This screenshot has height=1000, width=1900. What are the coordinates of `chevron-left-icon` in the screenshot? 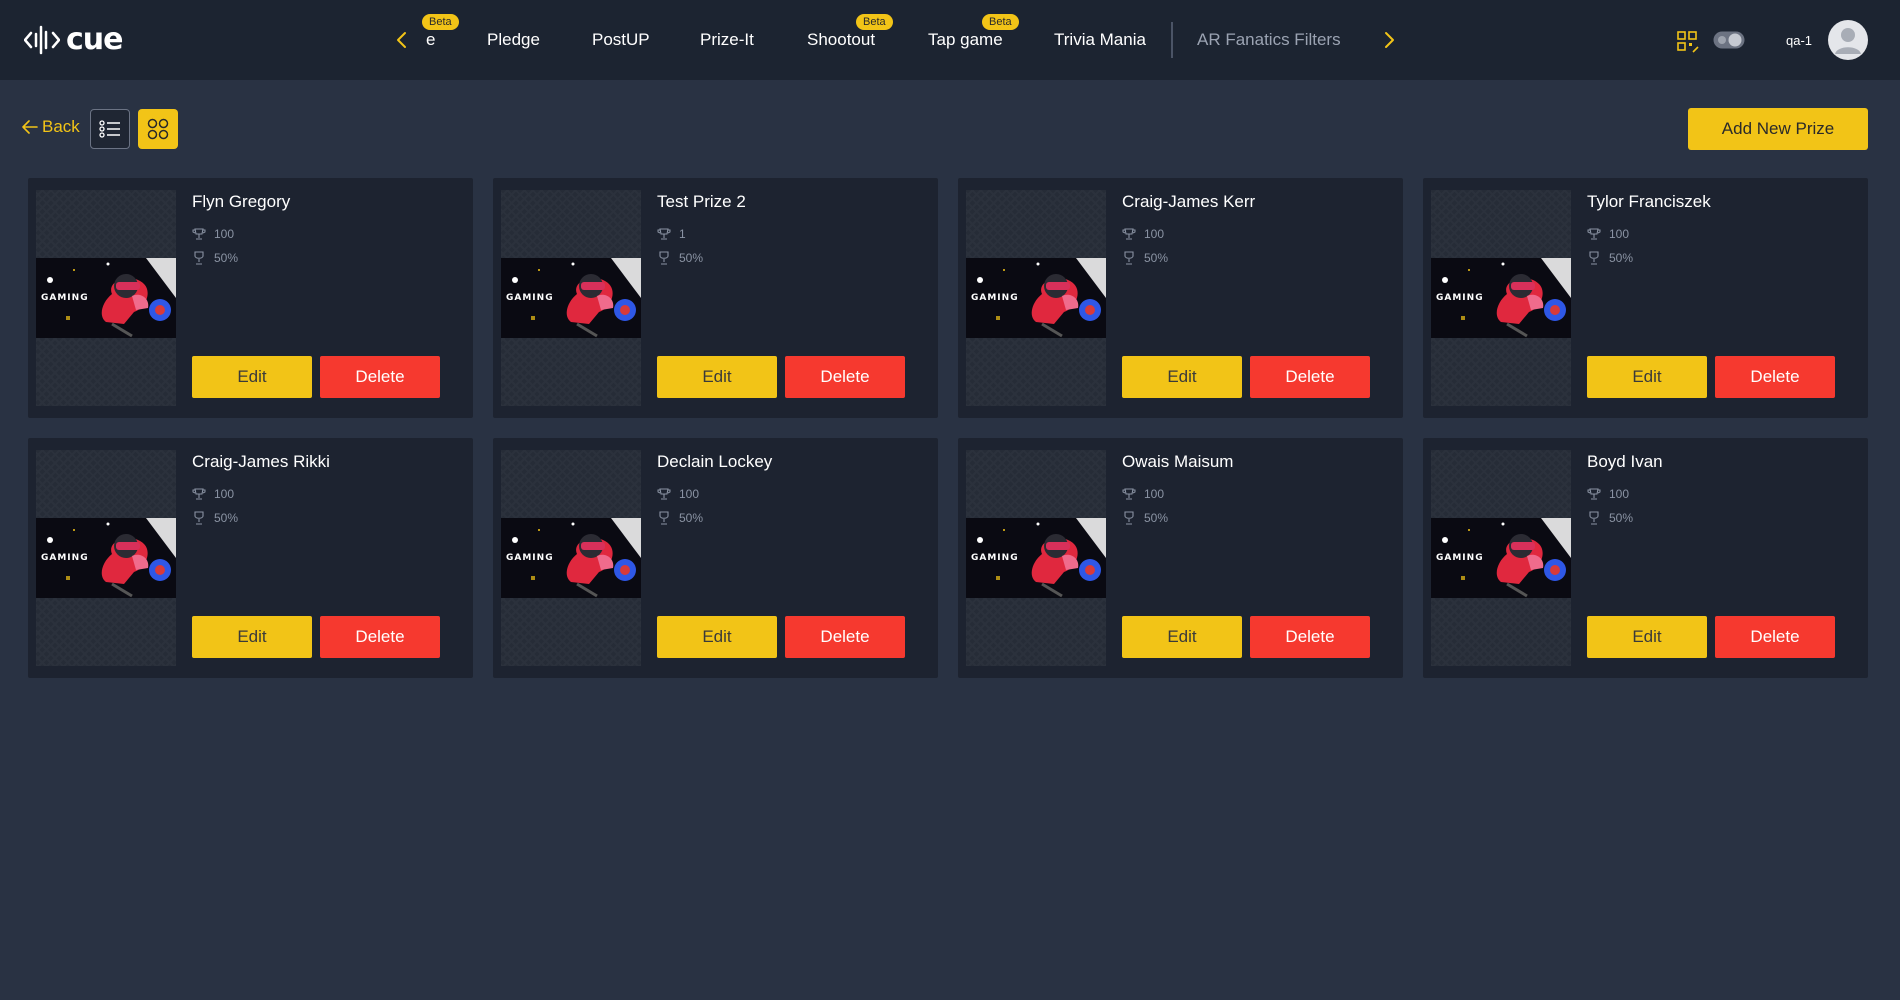 It's located at (402, 40).